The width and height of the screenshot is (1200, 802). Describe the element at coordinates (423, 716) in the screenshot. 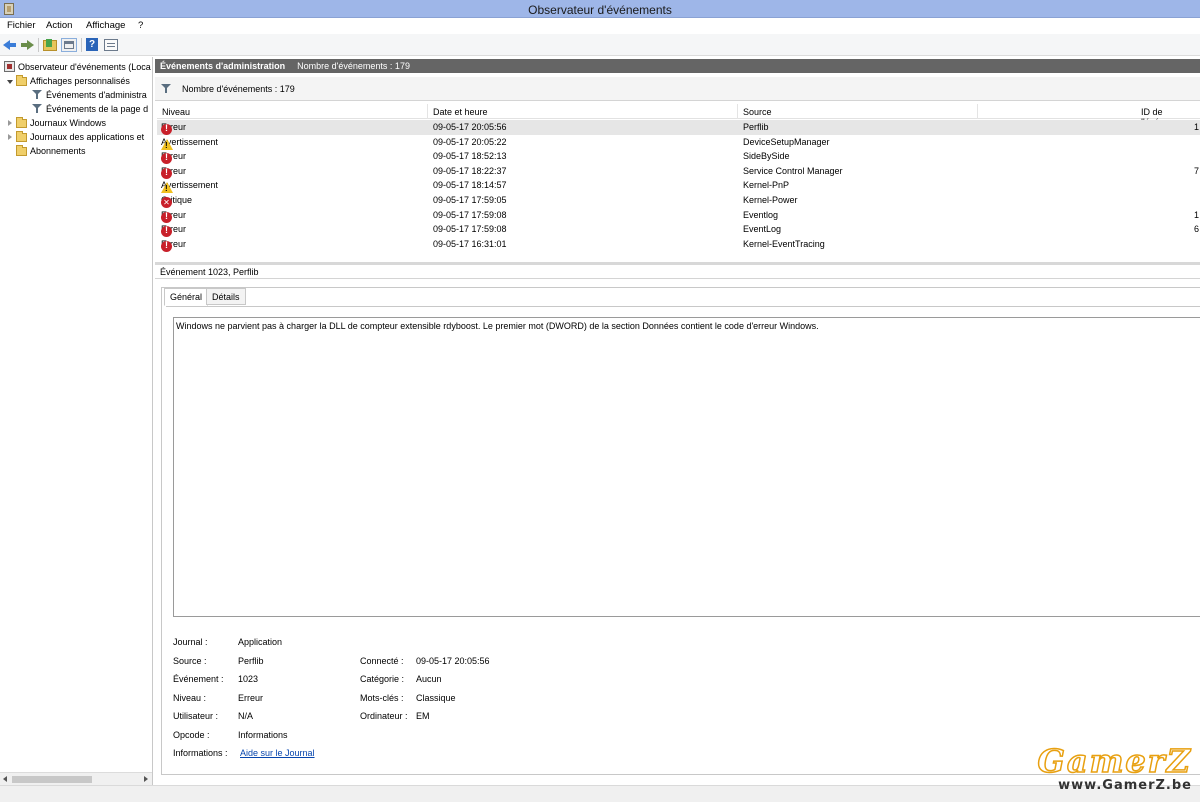

I see `computer-value: EM` at that location.